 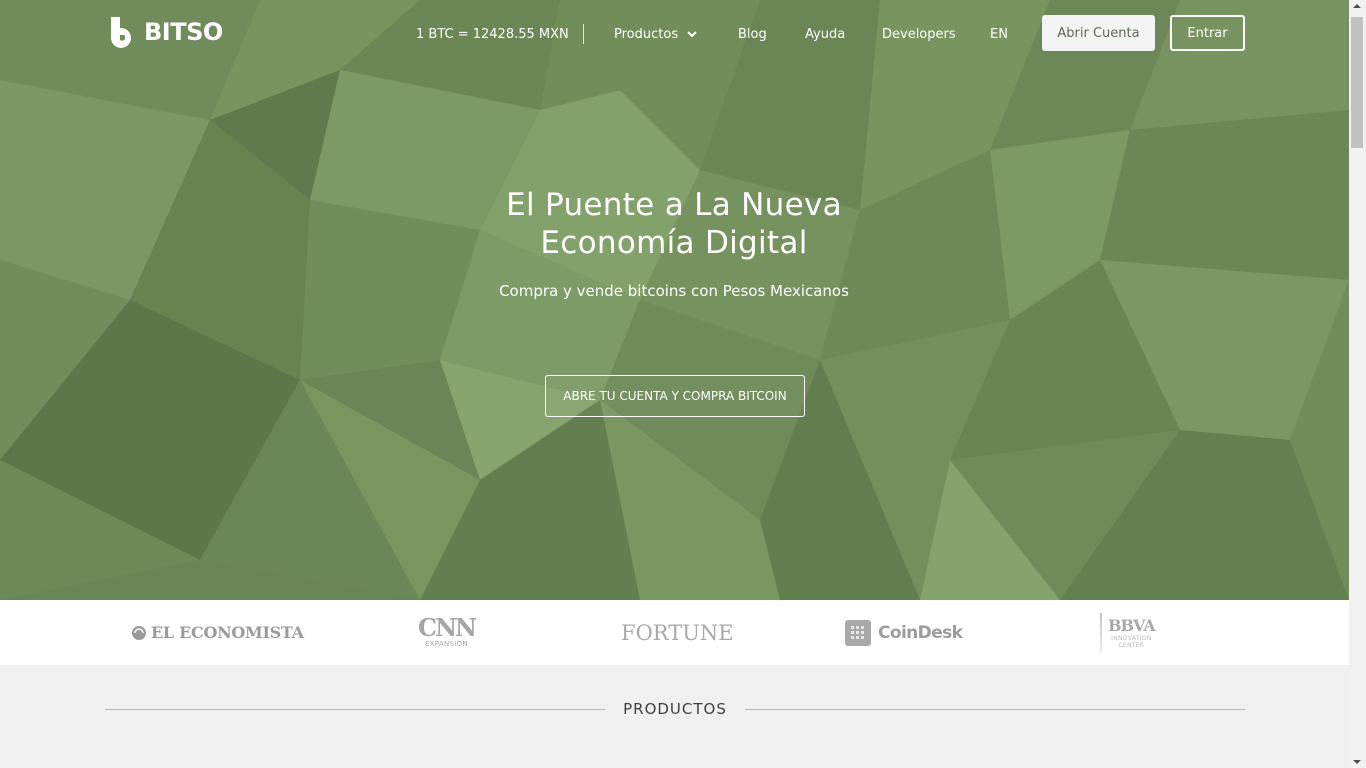 I want to click on cnn-expansion-logo: CNN EXPANSION, so click(x=447, y=632).